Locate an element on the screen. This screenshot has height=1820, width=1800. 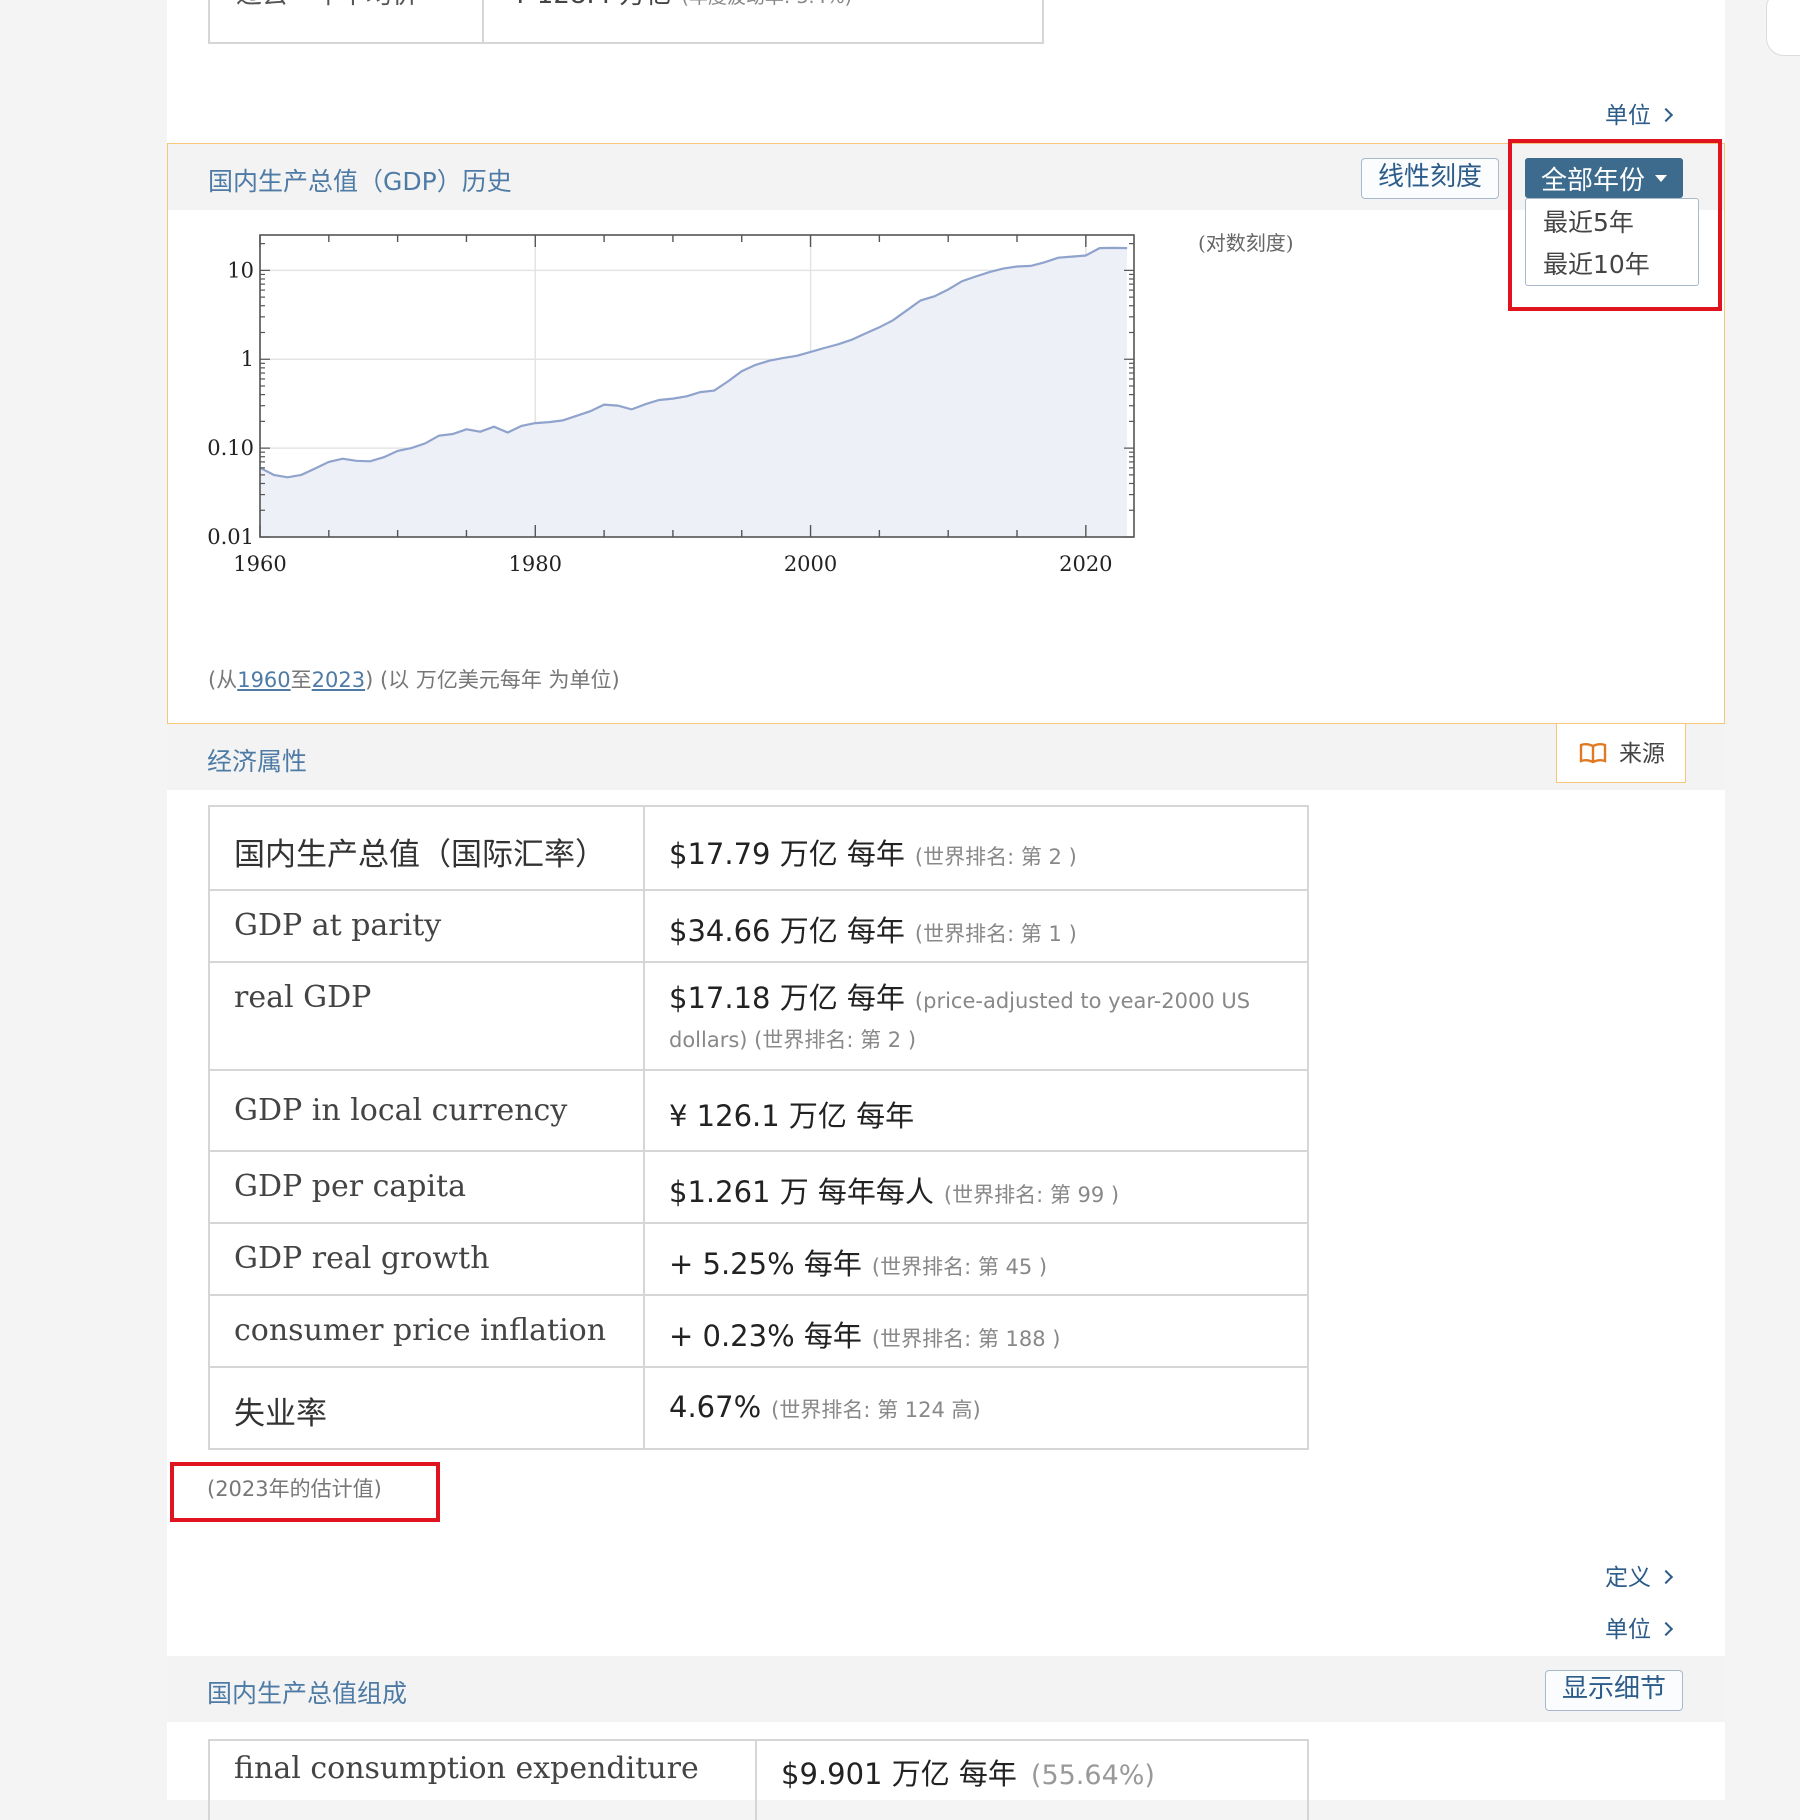
year-to-link: 2023 is located at coordinates (338, 680).